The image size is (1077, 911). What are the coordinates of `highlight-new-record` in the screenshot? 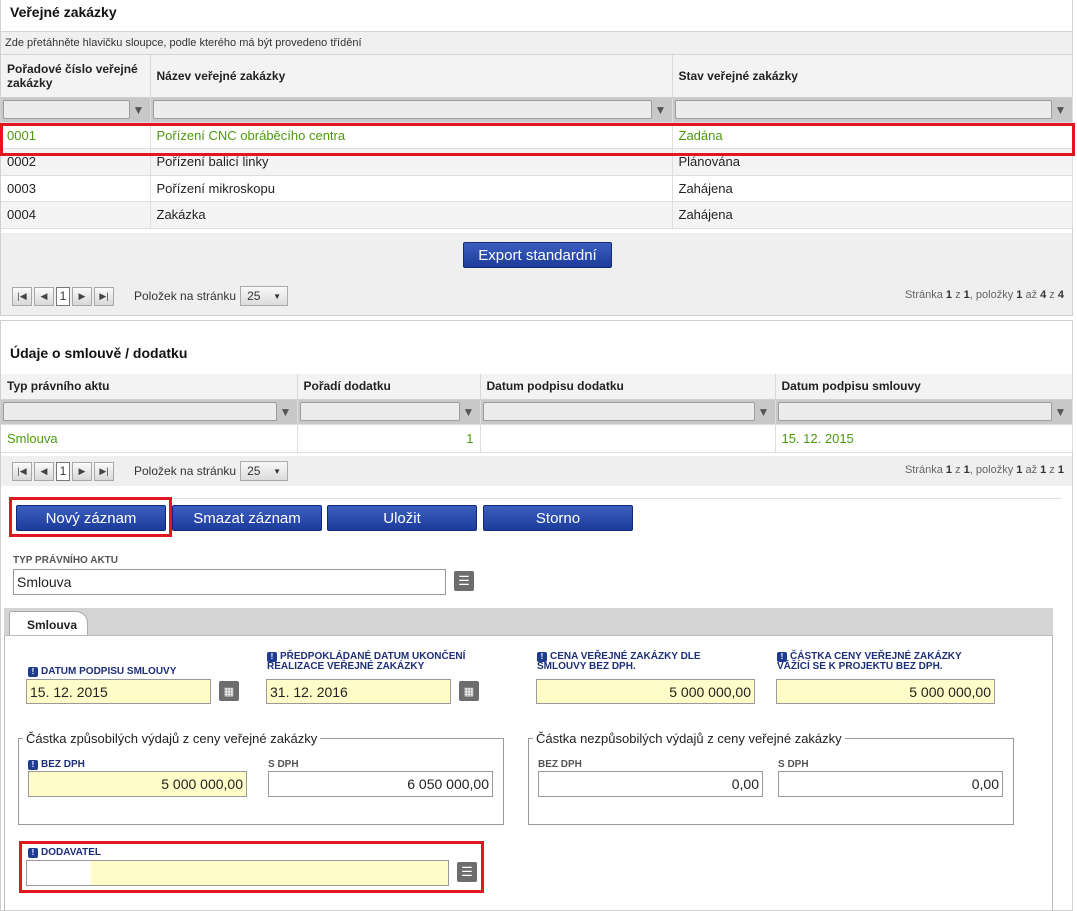 It's located at (90, 517).